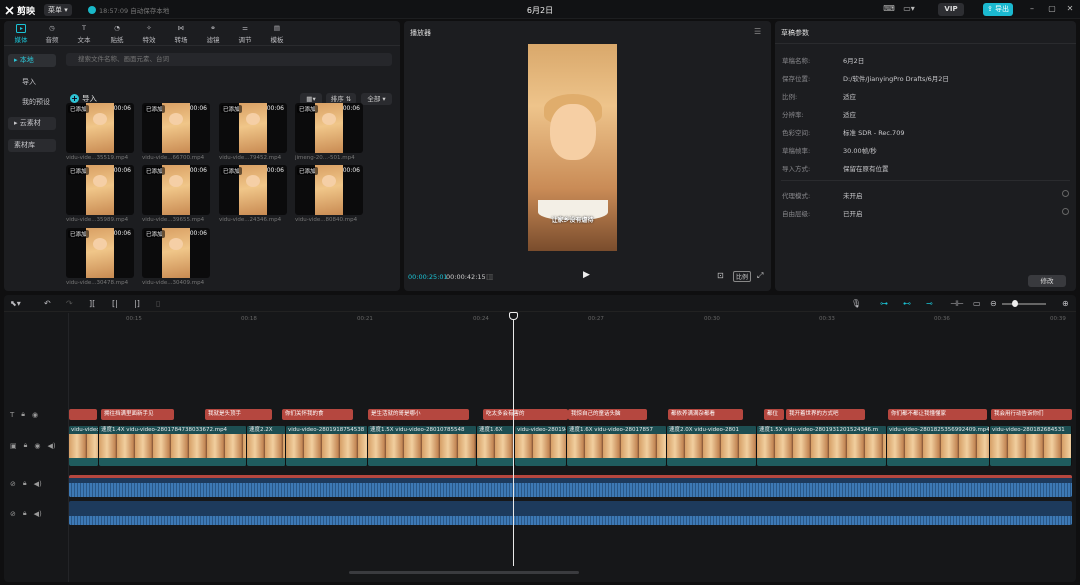  Describe the element at coordinates (513, 316) in the screenshot. I see `playhead-handle` at that location.